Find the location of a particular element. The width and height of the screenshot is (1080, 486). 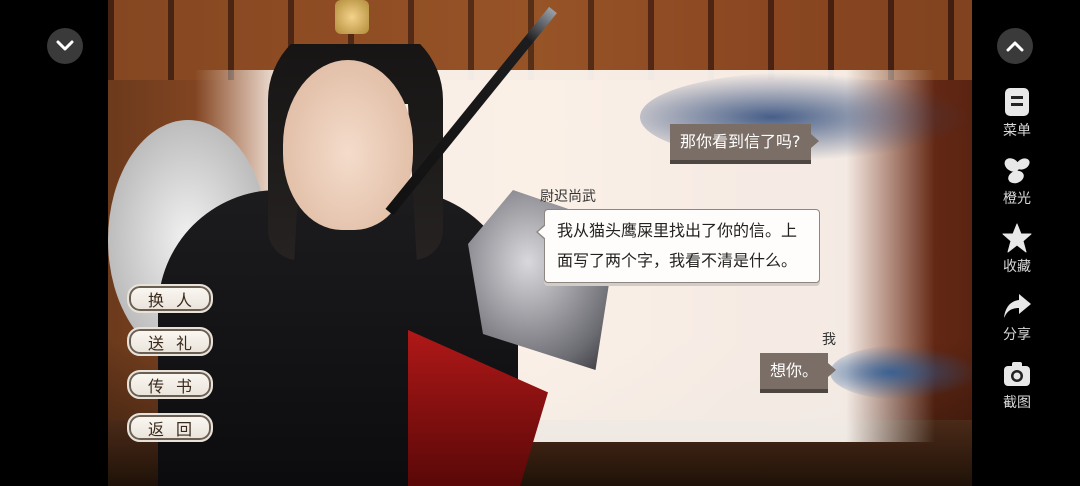

send-letter-button: 传书 is located at coordinates (170, 384).